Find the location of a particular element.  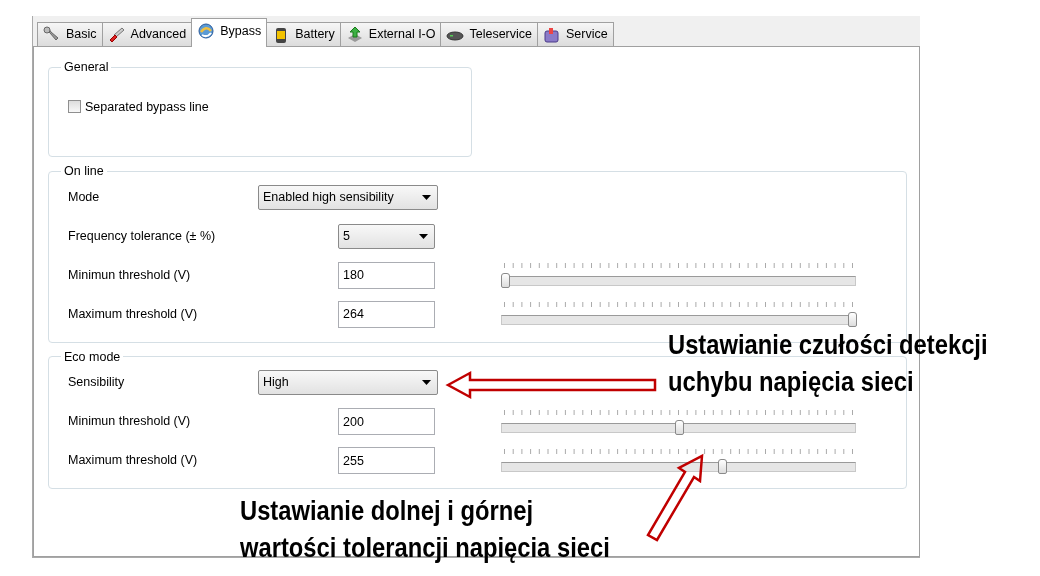

field-label: Frequency tolerance (± %) is located at coordinates (142, 236).